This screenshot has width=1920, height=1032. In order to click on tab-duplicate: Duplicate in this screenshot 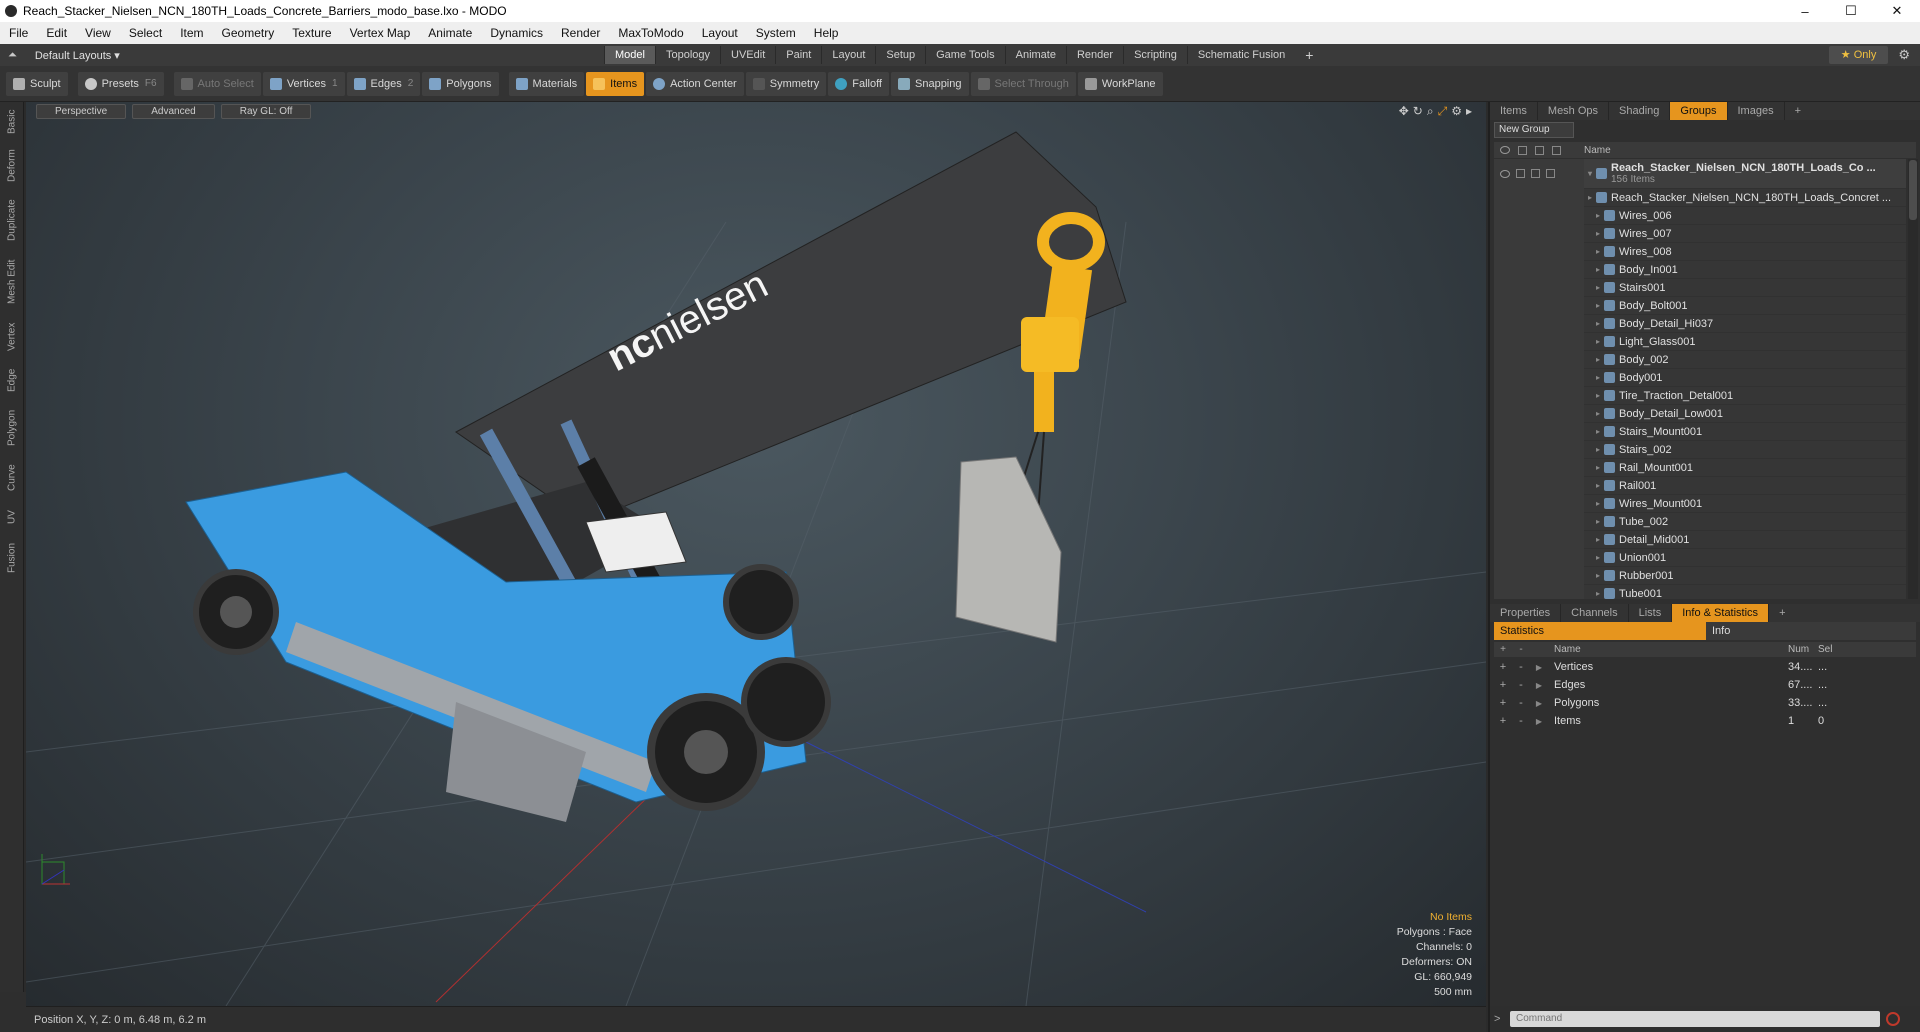, I will do `click(12, 220)`.